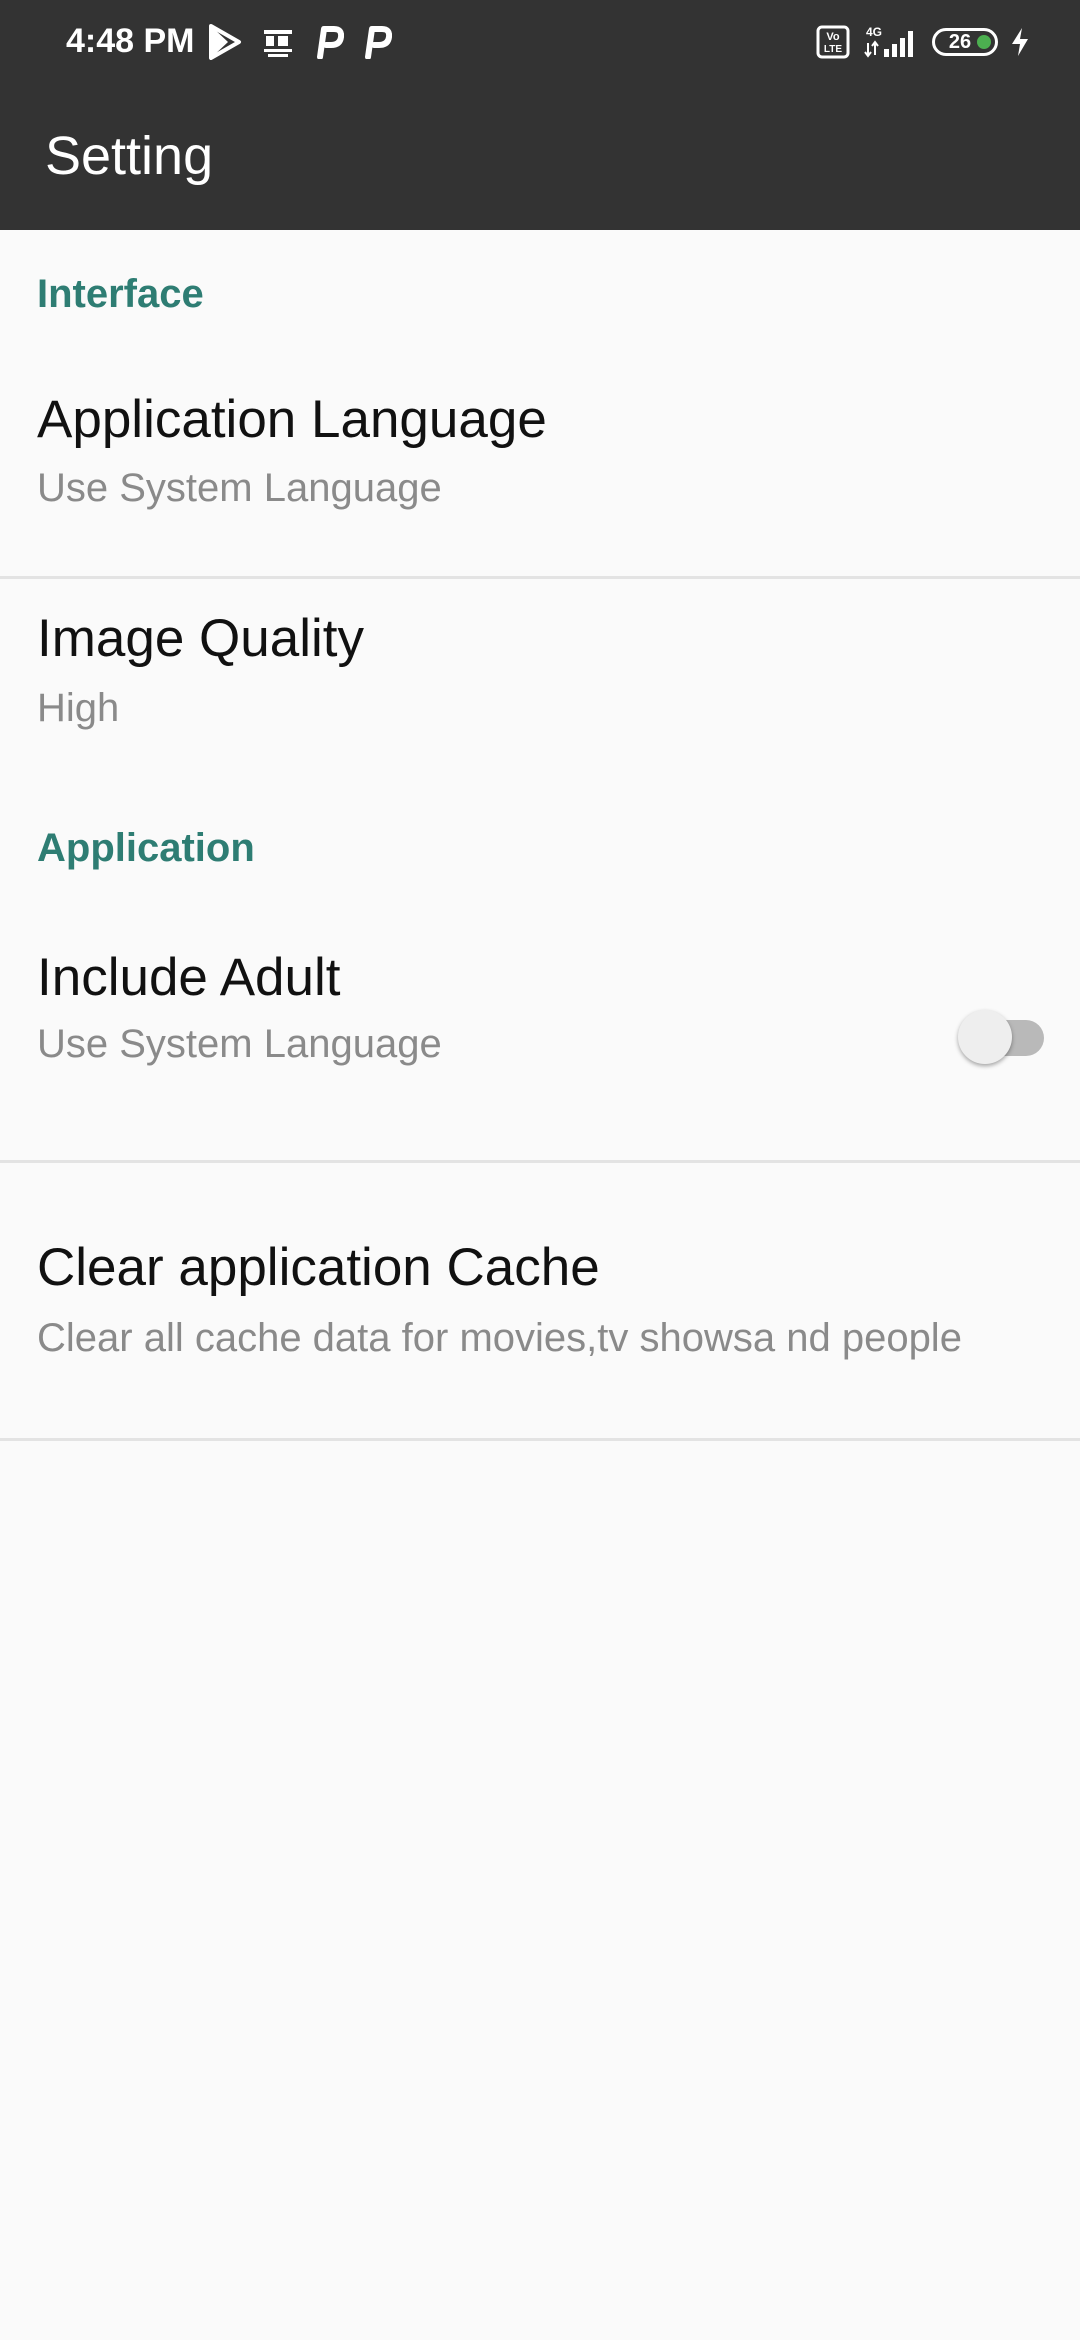 The image size is (1080, 2340). I want to click on battery-fill, so click(984, 42).